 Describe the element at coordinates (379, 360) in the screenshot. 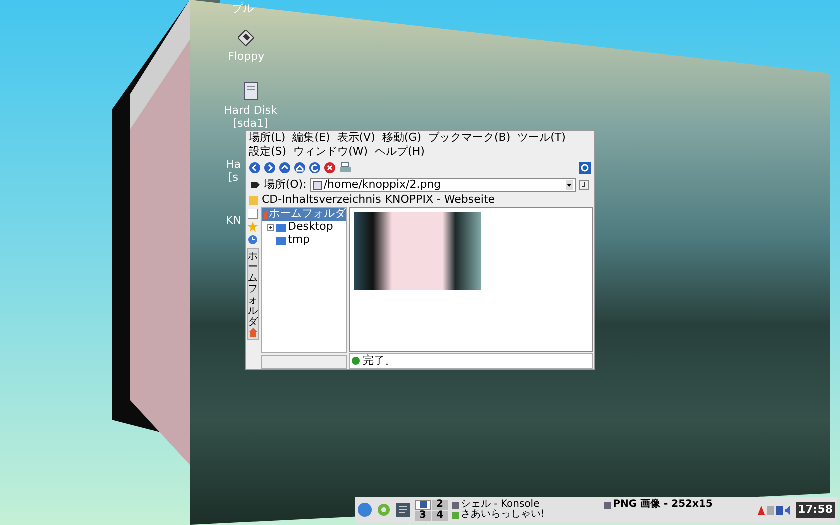

I see `status-text: 完了。` at that location.